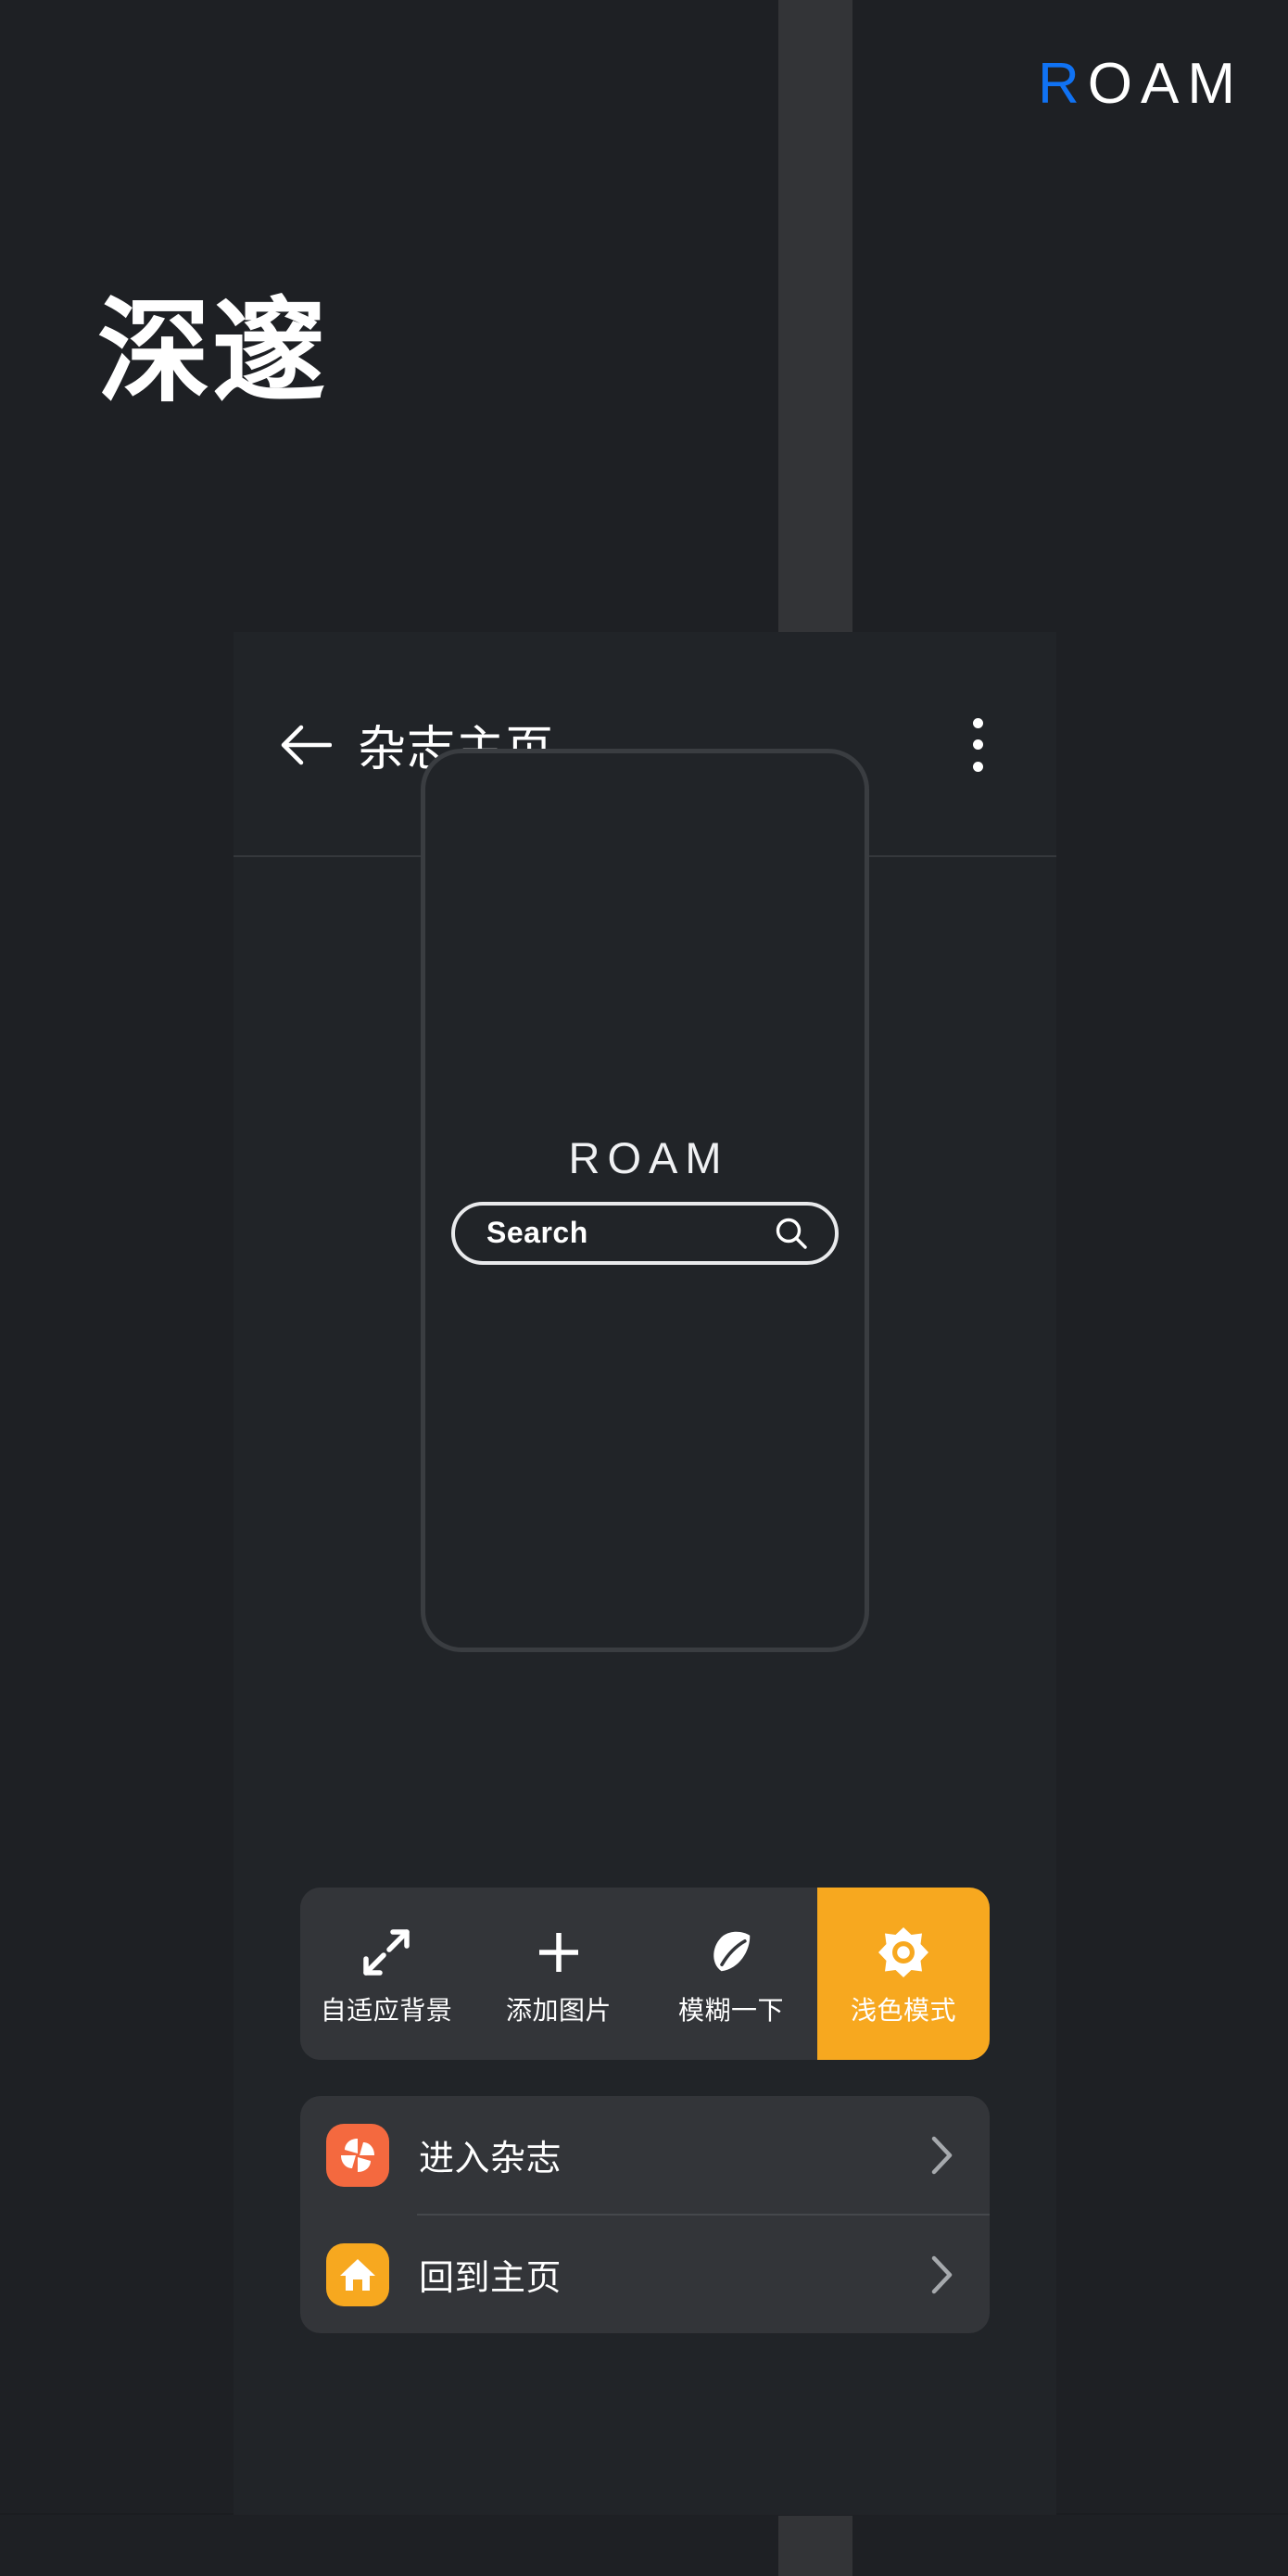 The width and height of the screenshot is (1288, 2576). What do you see at coordinates (730, 2011) in the screenshot?
I see `tool-label: 模糊一下` at bounding box center [730, 2011].